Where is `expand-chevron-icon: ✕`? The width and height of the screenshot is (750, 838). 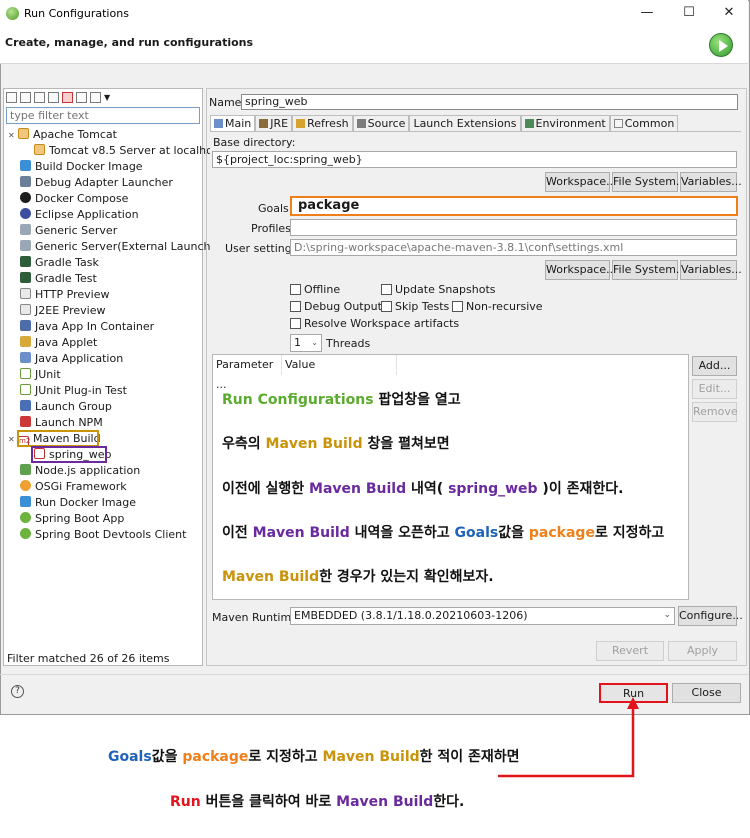
expand-chevron-icon: ✕ is located at coordinates (13, 136).